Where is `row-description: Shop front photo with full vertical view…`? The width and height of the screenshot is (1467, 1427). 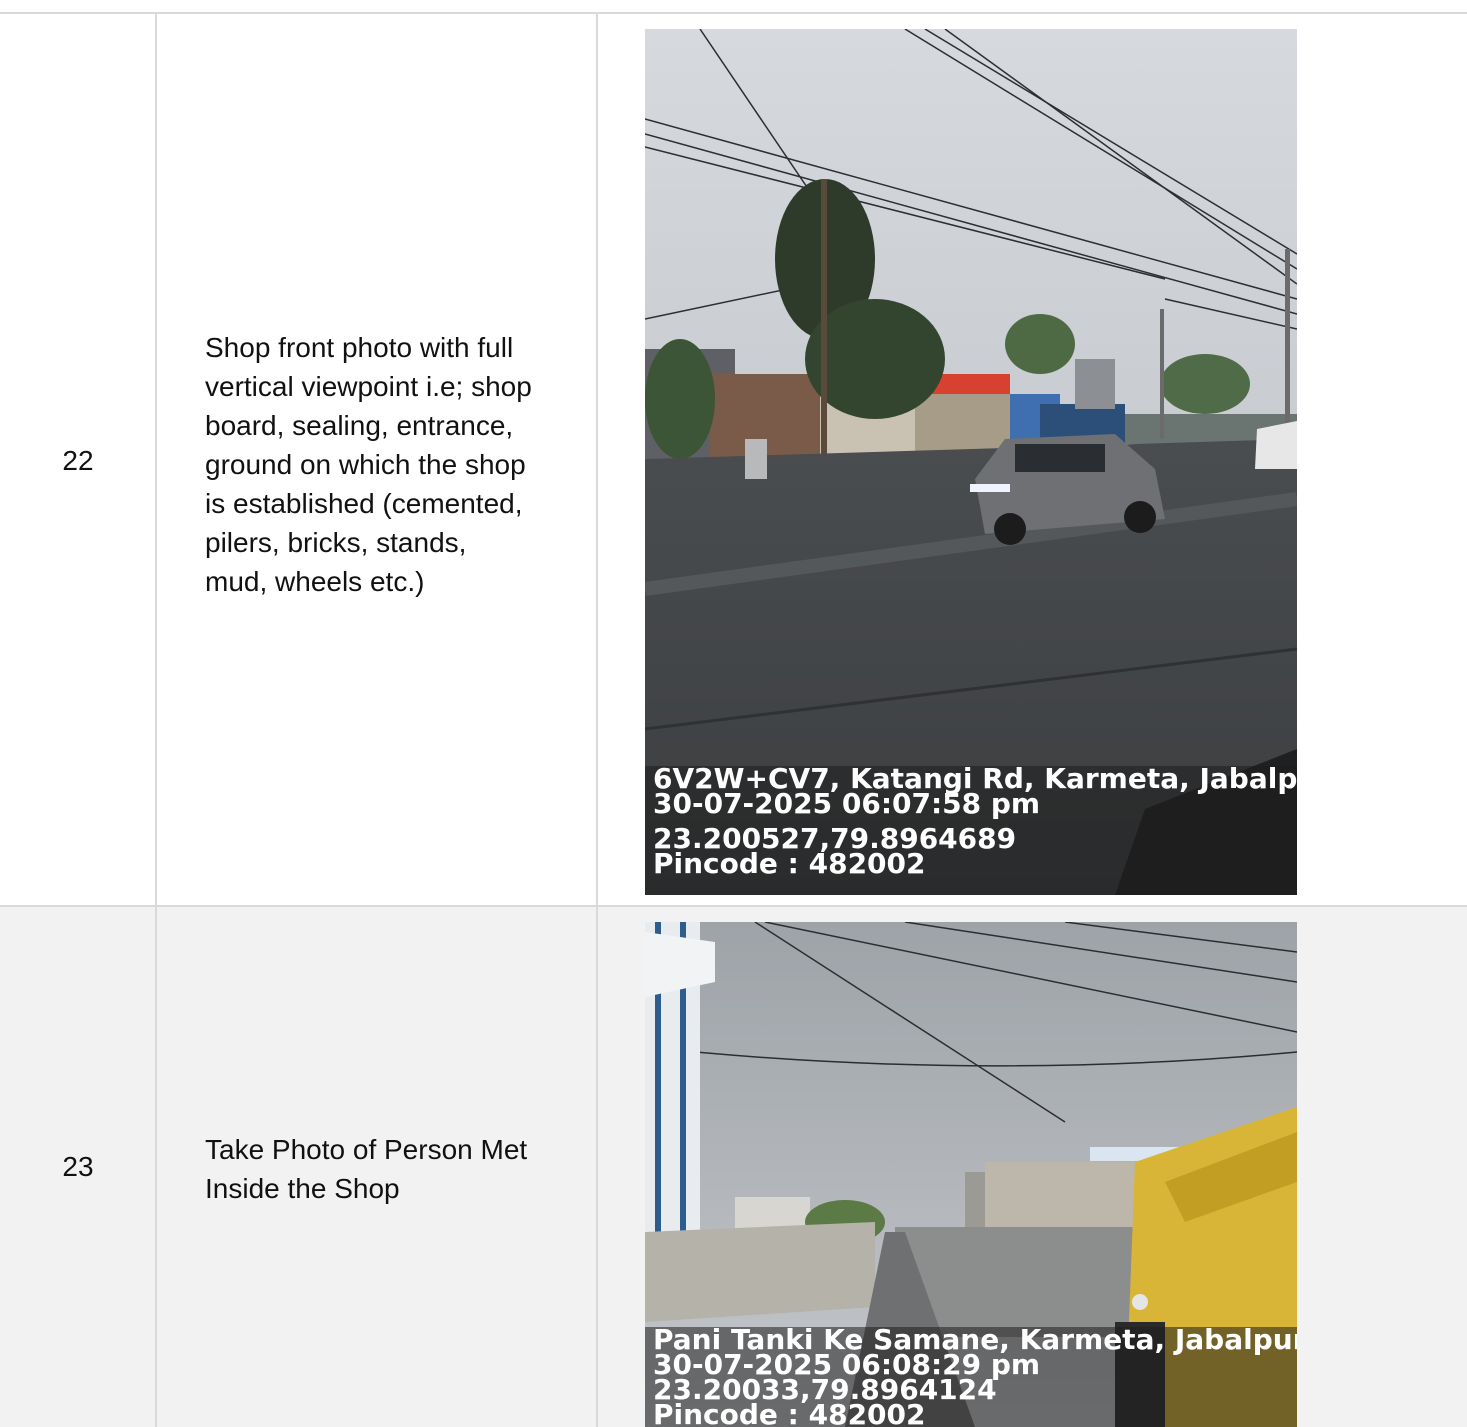 row-description: Shop front photo with full vertical view… is located at coordinates (368, 464).